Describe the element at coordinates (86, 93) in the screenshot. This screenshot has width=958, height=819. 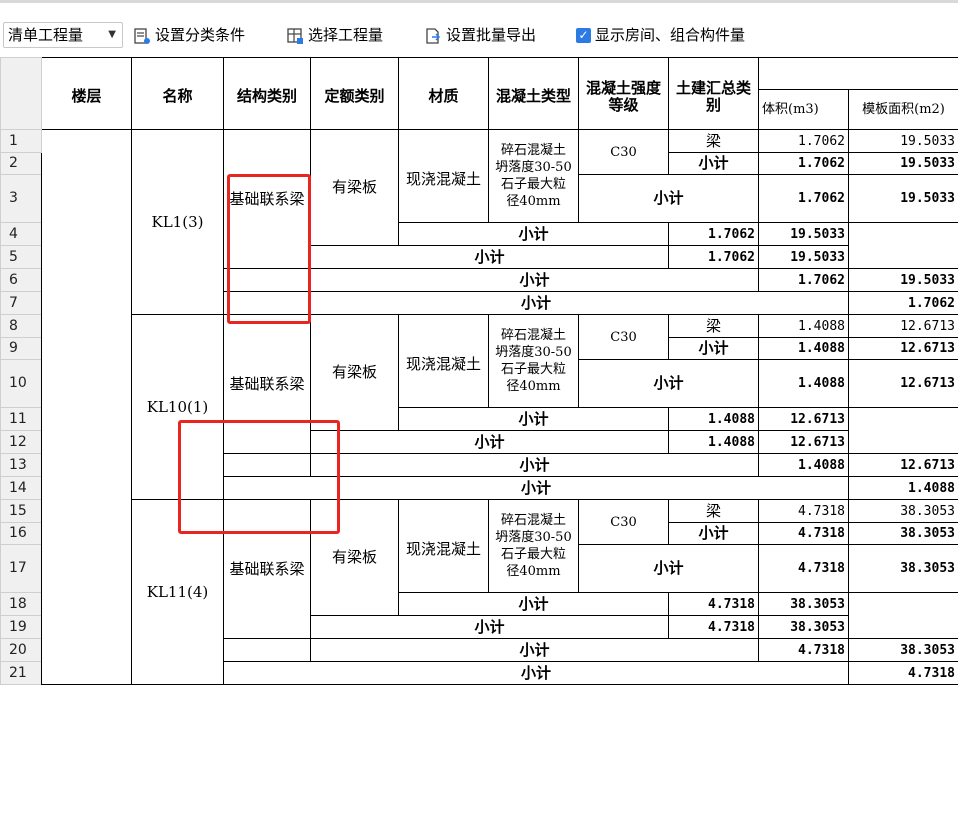
I see `col-header-floor: 楼层` at that location.